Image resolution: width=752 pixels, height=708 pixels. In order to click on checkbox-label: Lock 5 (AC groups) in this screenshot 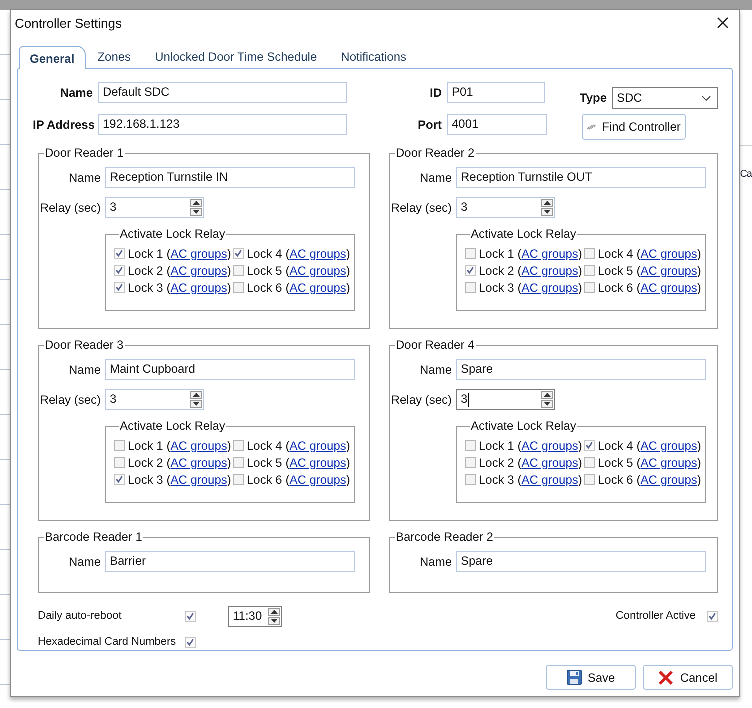, I will do `click(650, 271)`.